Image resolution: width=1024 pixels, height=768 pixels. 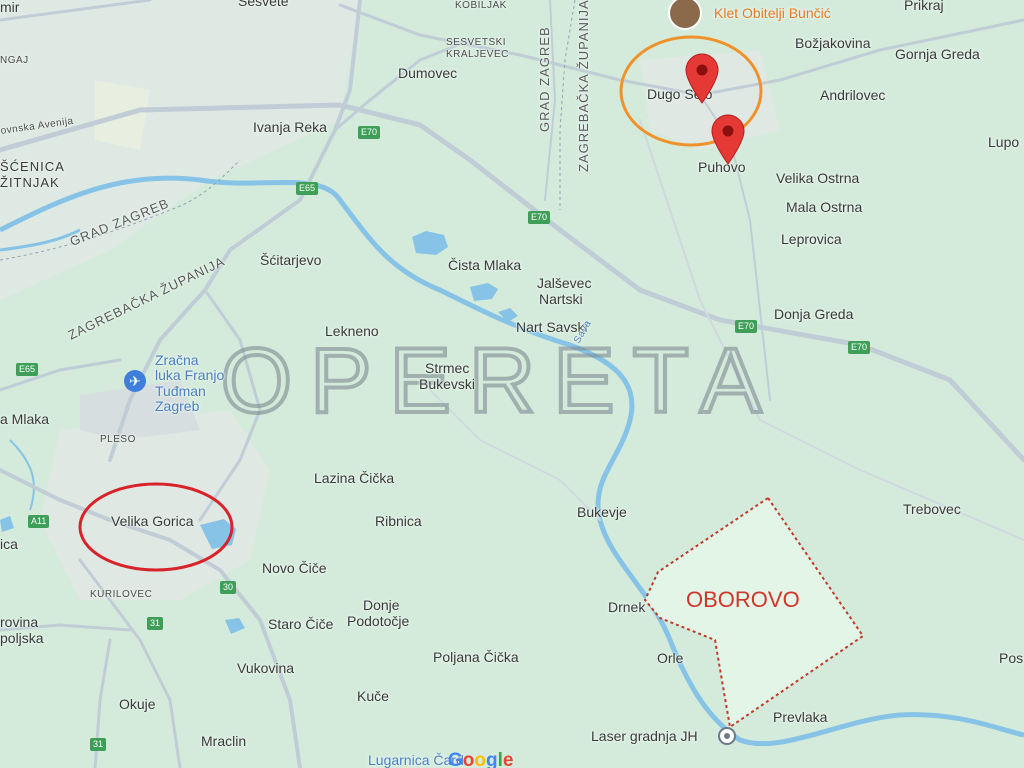 What do you see at coordinates (481, 5) in the screenshot?
I see `place-label: KOBILJAK` at bounding box center [481, 5].